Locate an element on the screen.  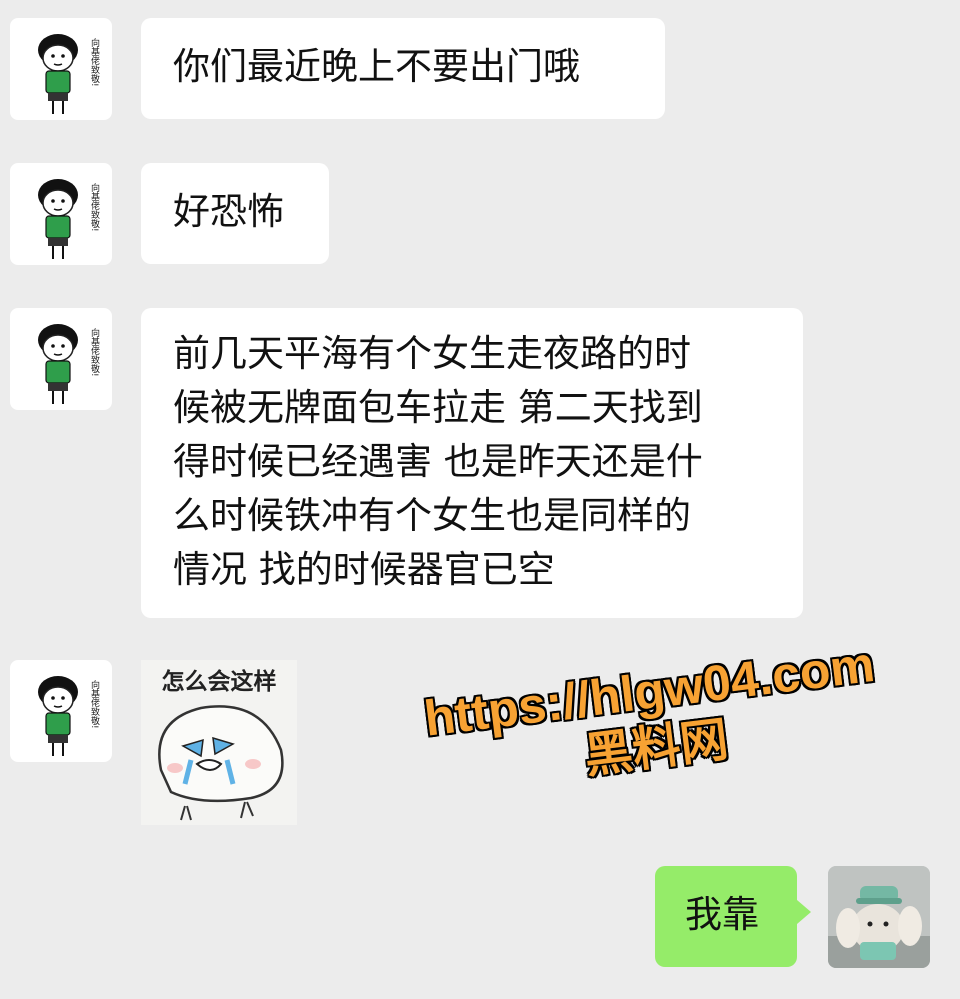
my-avatar is located at coordinates (879, 917).